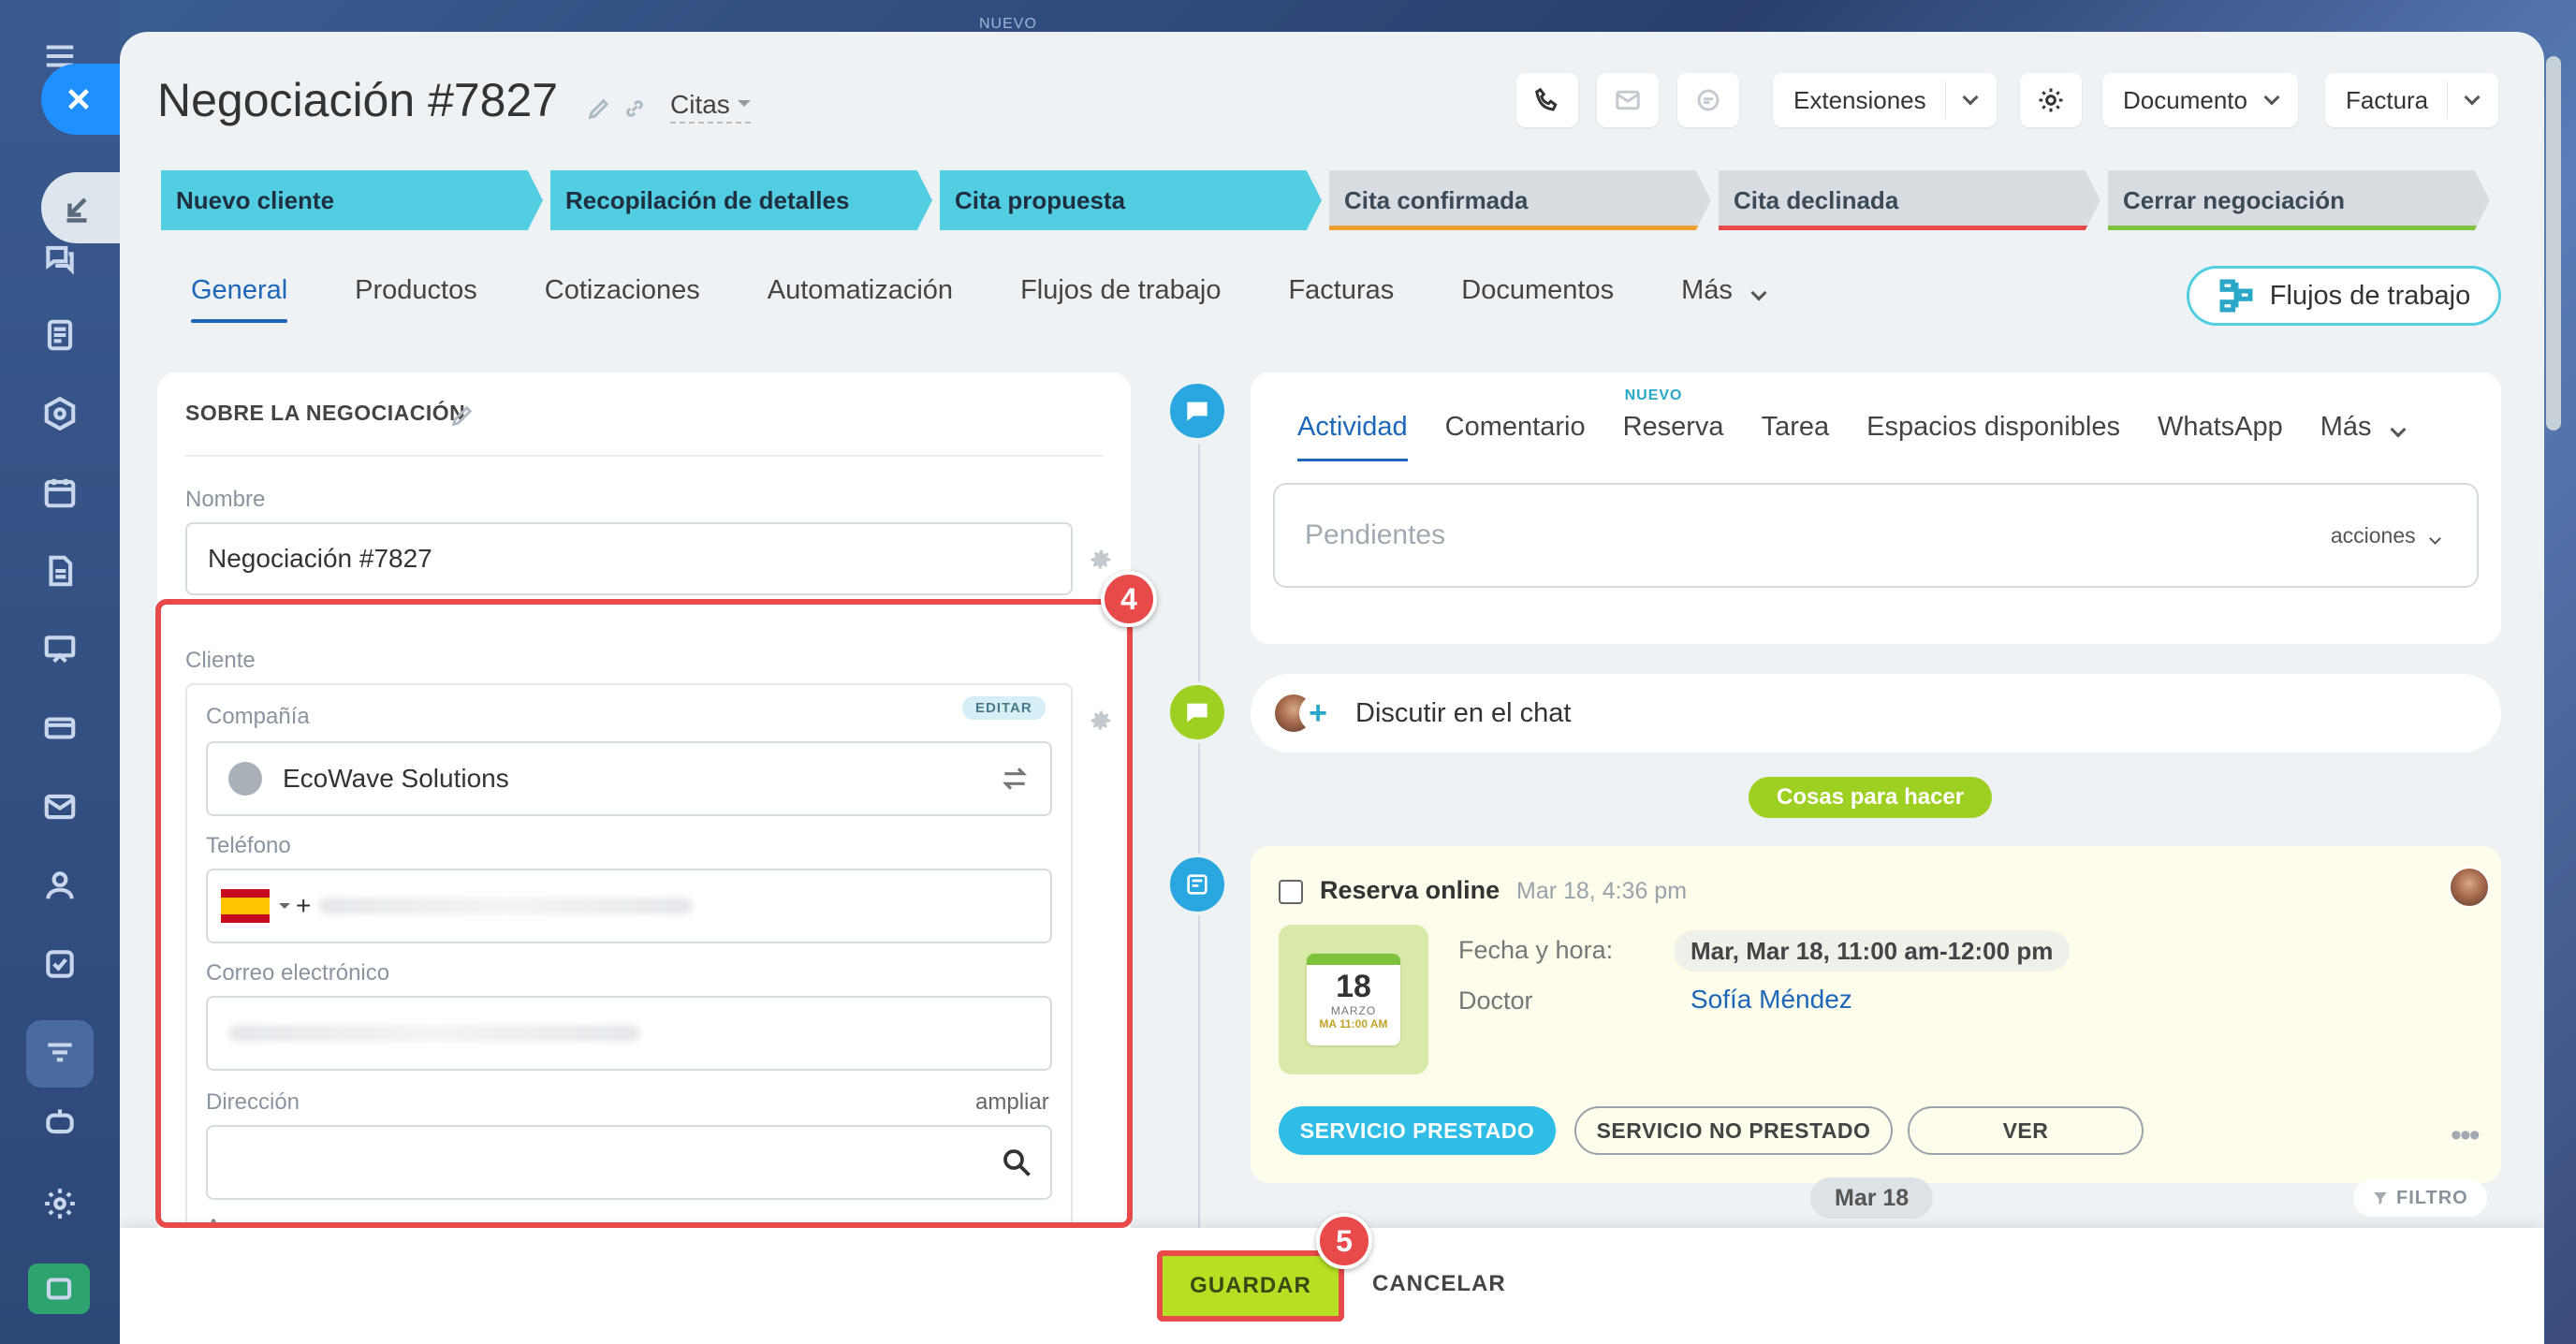  What do you see at coordinates (59, 1203) in the screenshot?
I see `settings-icon` at bounding box center [59, 1203].